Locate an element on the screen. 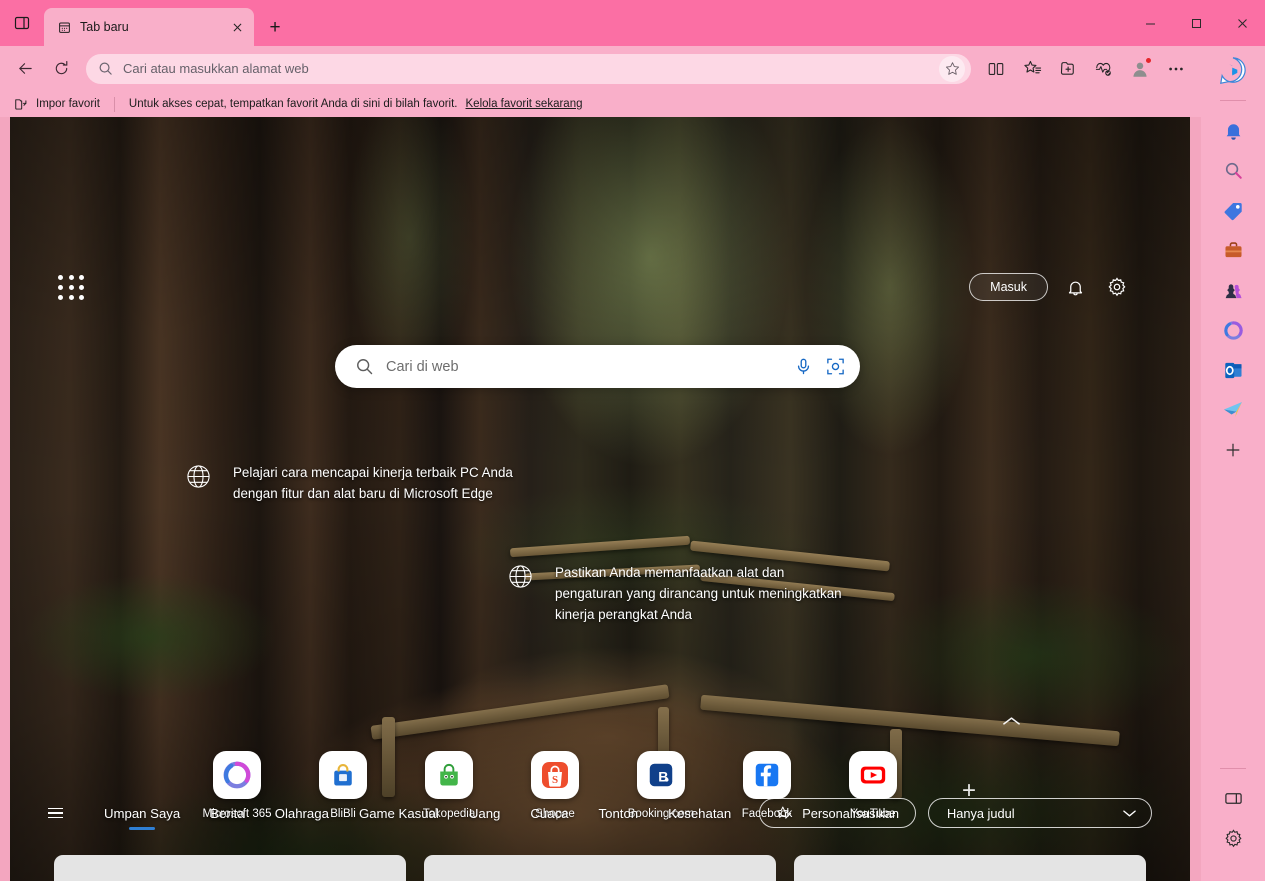 The height and width of the screenshot is (881, 1265). star-icon is located at coordinates (952, 68).